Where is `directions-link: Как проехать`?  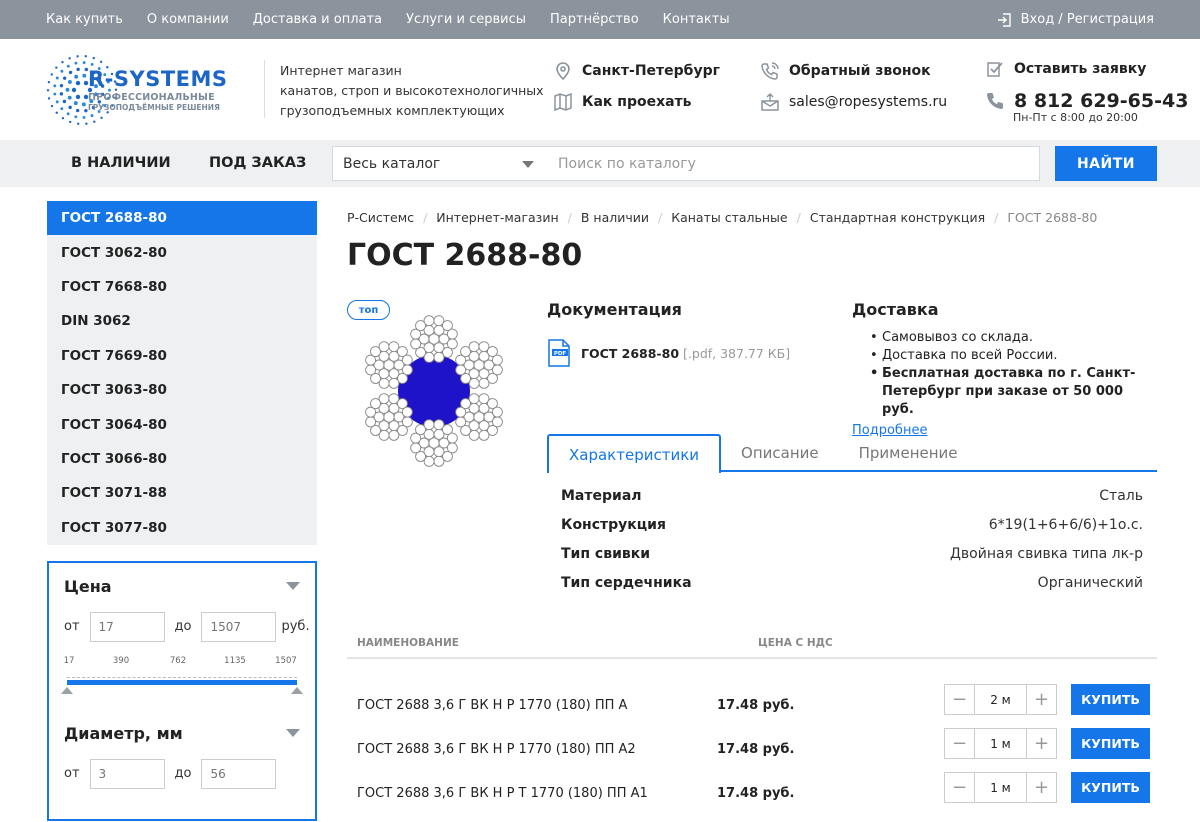
directions-link: Как проехать is located at coordinates (636, 102).